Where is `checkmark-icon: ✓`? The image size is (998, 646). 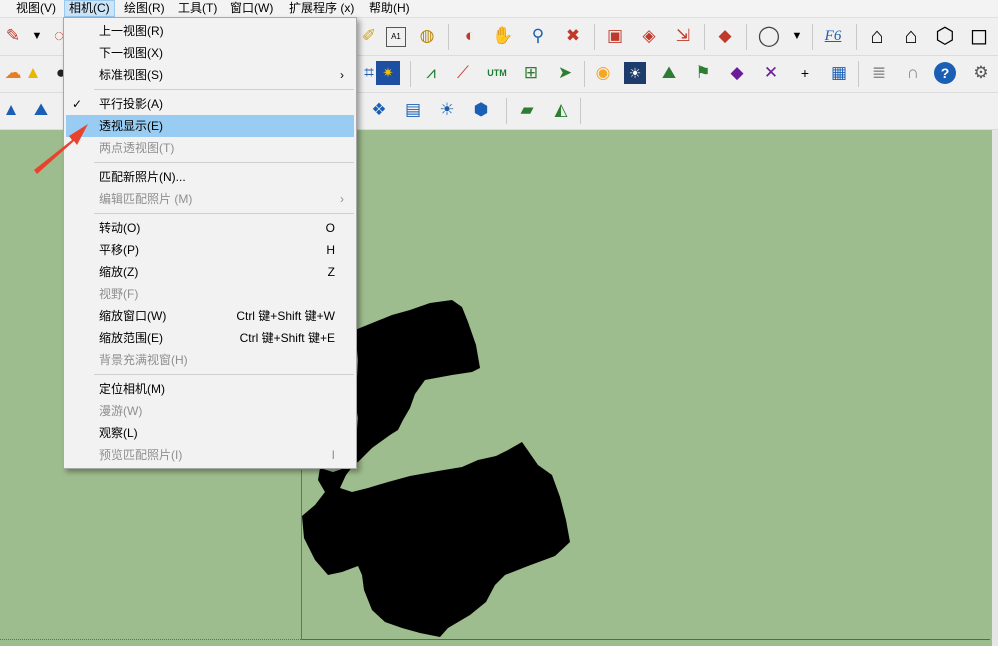
checkmark-icon: ✓ is located at coordinates (77, 104).